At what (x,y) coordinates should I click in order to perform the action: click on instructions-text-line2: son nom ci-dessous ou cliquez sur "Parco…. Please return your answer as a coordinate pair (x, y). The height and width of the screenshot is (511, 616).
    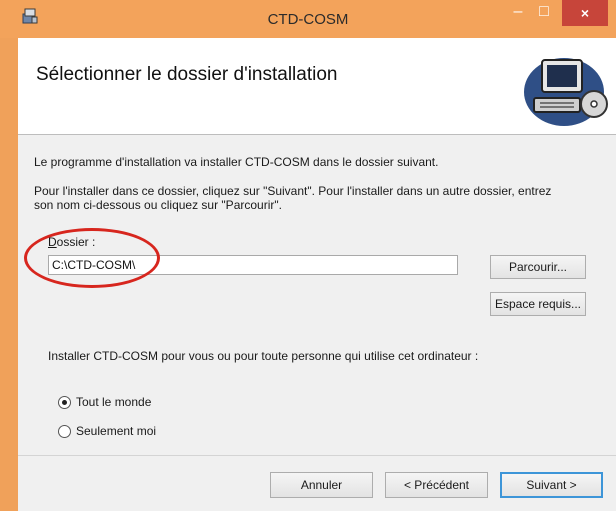
    Looking at the image, I should click on (158, 205).